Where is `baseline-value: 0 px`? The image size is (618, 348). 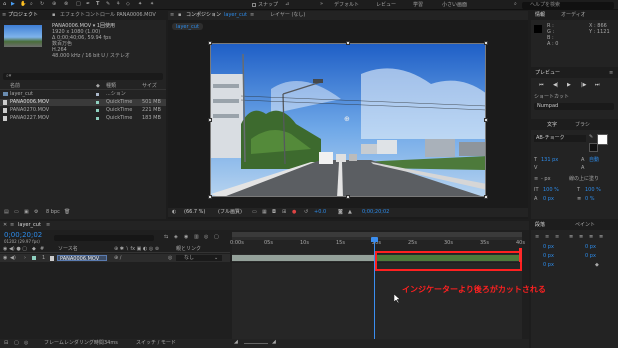
baseline-value: 0 px is located at coordinates (548, 199).